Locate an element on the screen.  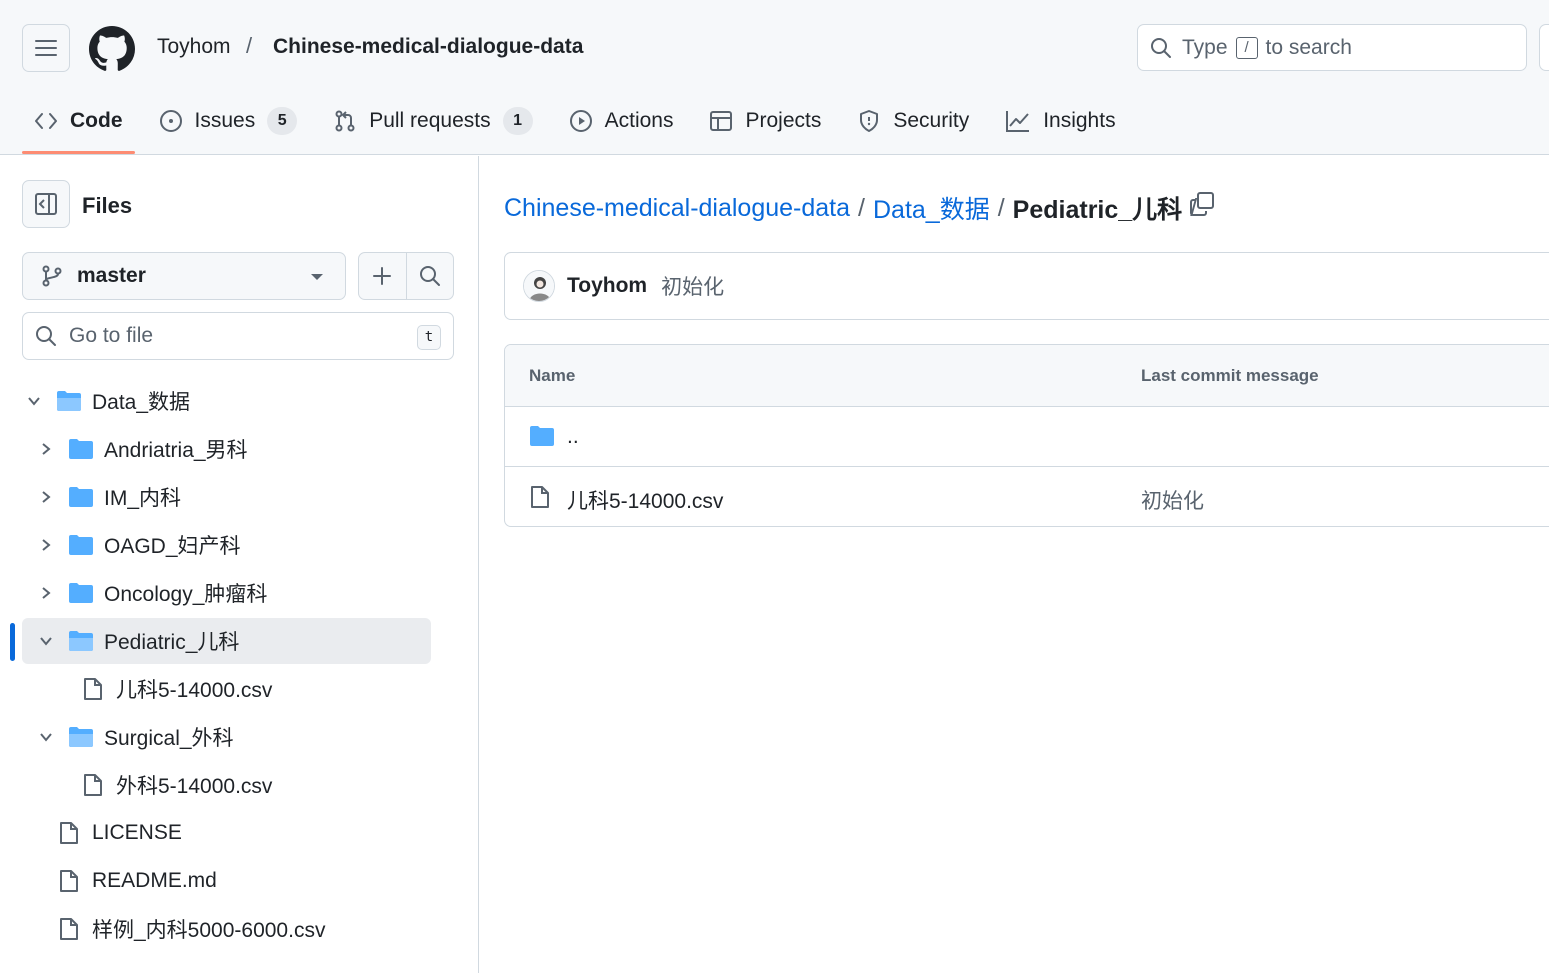
tree-item-label: Surgical_外科 is located at coordinates (169, 738).